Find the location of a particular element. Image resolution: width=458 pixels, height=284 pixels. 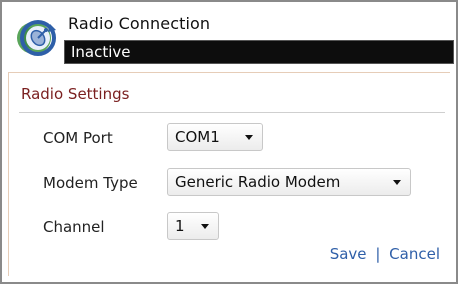

form-actions: Save | Cancel is located at coordinates (385, 254).